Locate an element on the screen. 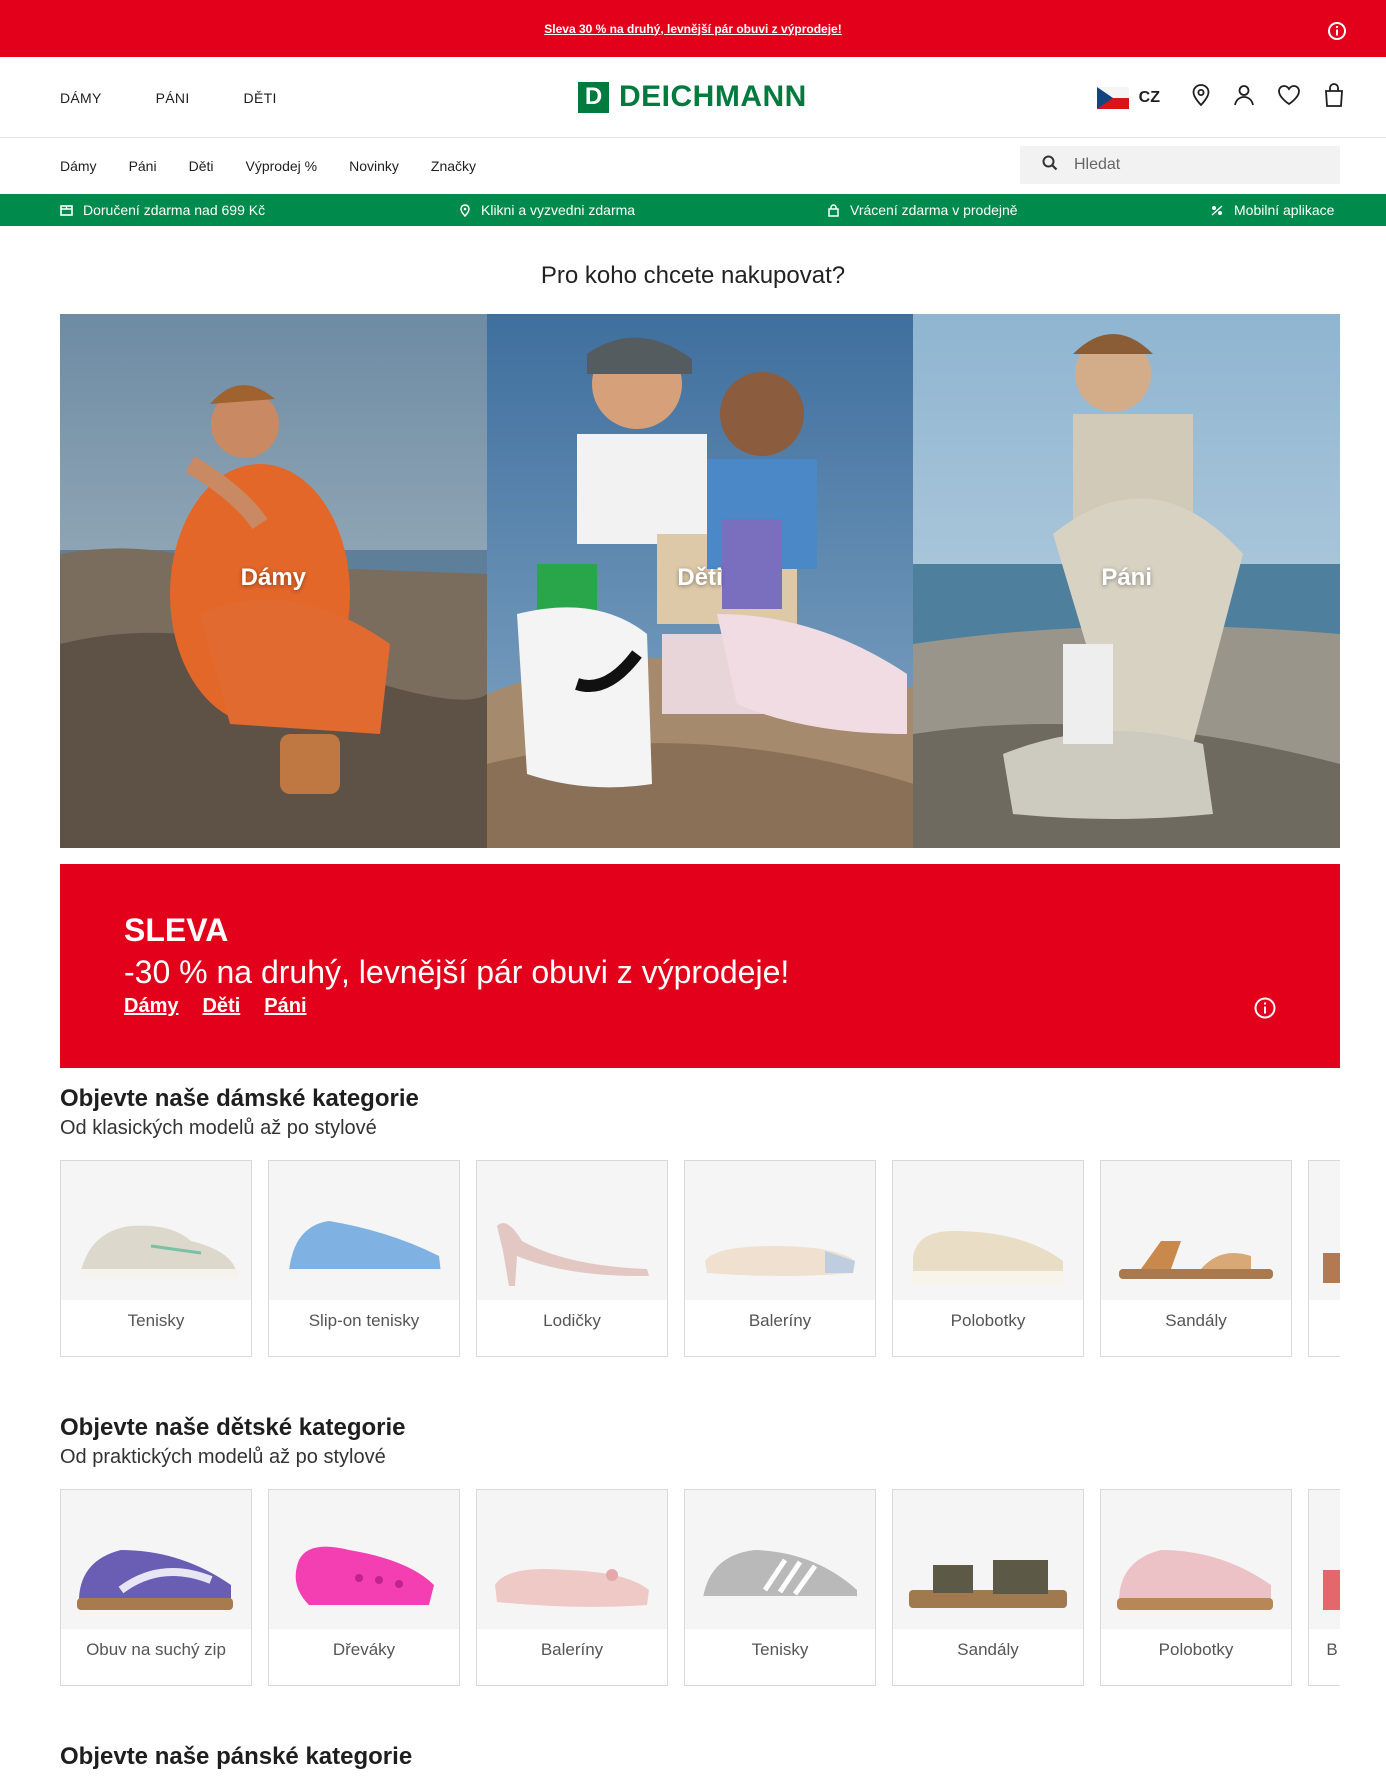 The height and width of the screenshot is (1782, 1386). info-icon is located at coordinates (1337, 33).